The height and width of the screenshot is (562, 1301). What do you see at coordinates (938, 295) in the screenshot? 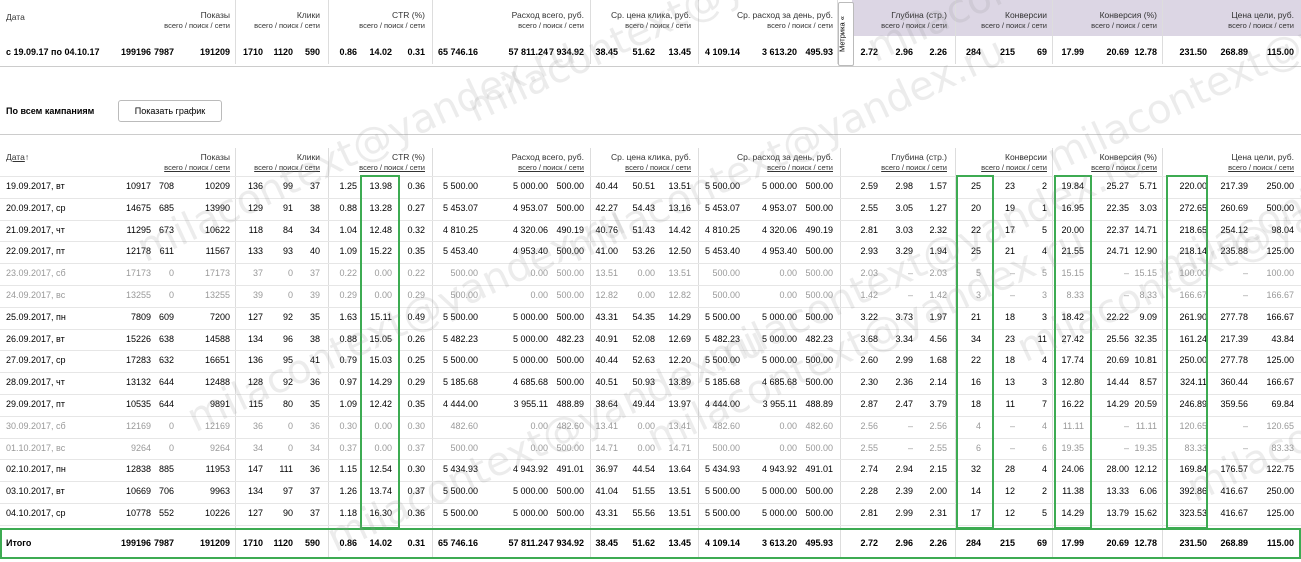
I see `row-cell: 1.42` at bounding box center [938, 295].